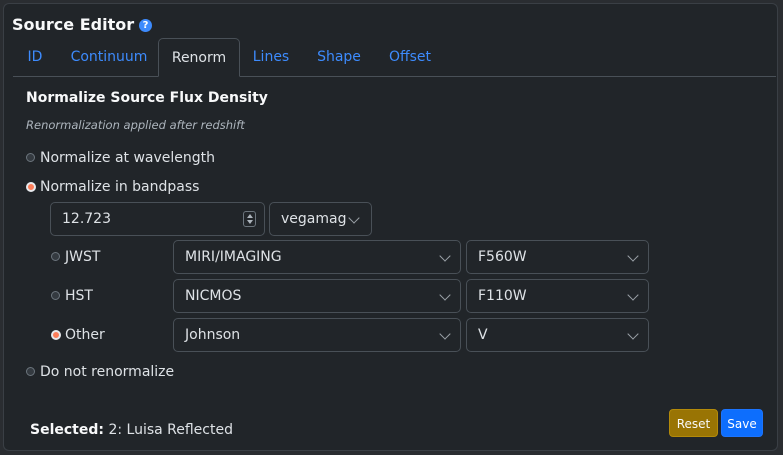 This screenshot has width=783, height=455. Describe the element at coordinates (502, 257) in the screenshot. I see `select-value: F560W` at that location.